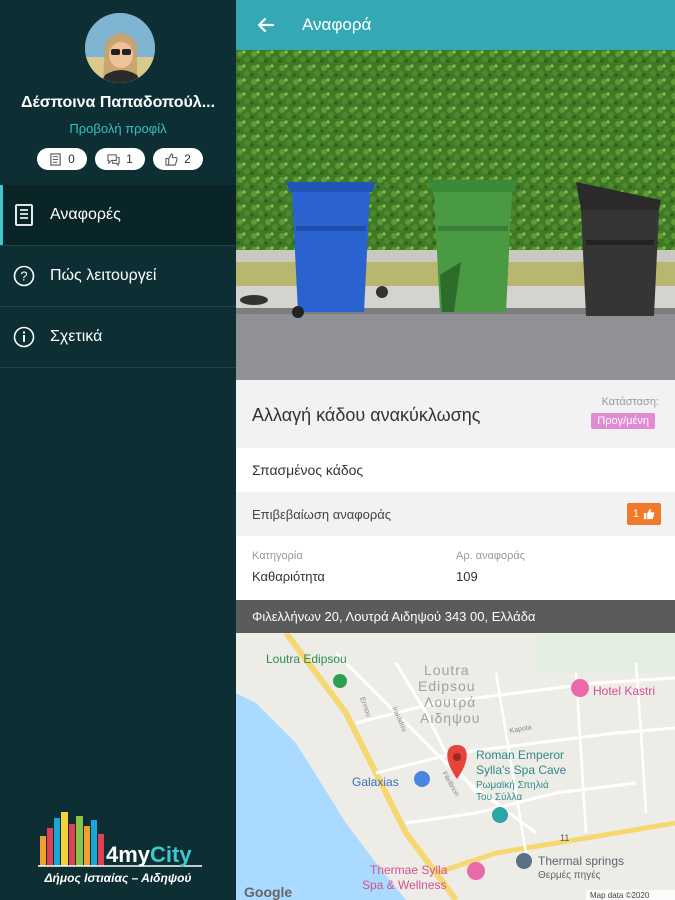 This screenshot has height=900, width=675. I want to click on shopping-icon, so click(422, 779).